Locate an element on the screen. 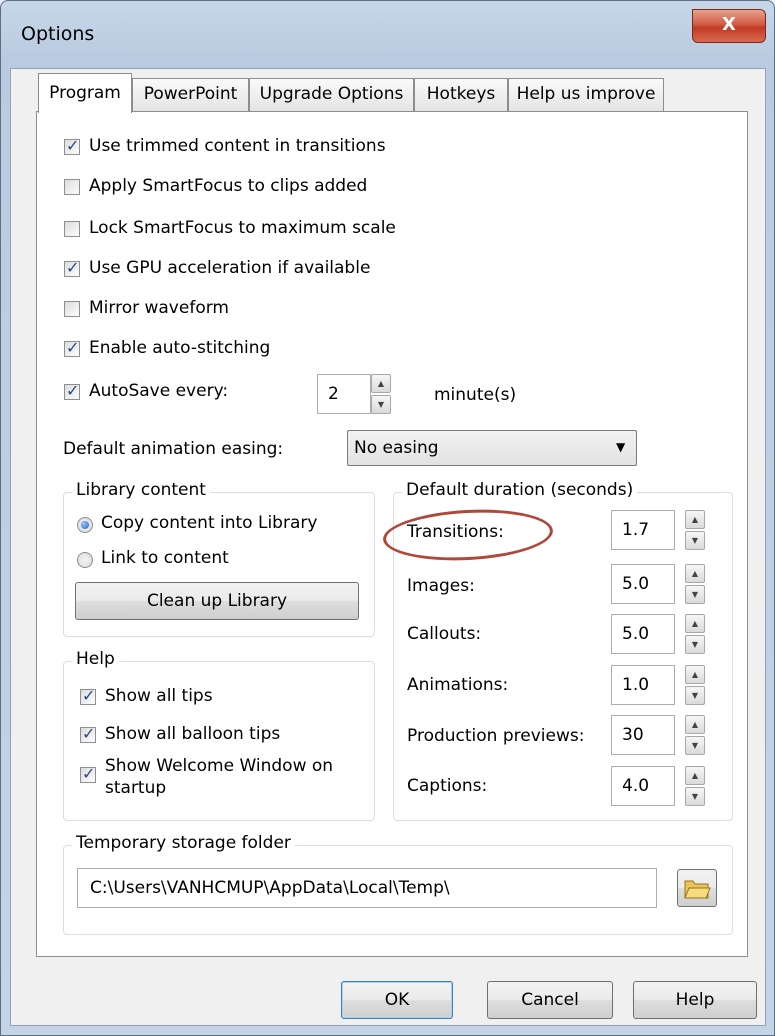 Image resolution: width=775 pixels, height=1036 pixels. browse-folder-button is located at coordinates (697, 888).